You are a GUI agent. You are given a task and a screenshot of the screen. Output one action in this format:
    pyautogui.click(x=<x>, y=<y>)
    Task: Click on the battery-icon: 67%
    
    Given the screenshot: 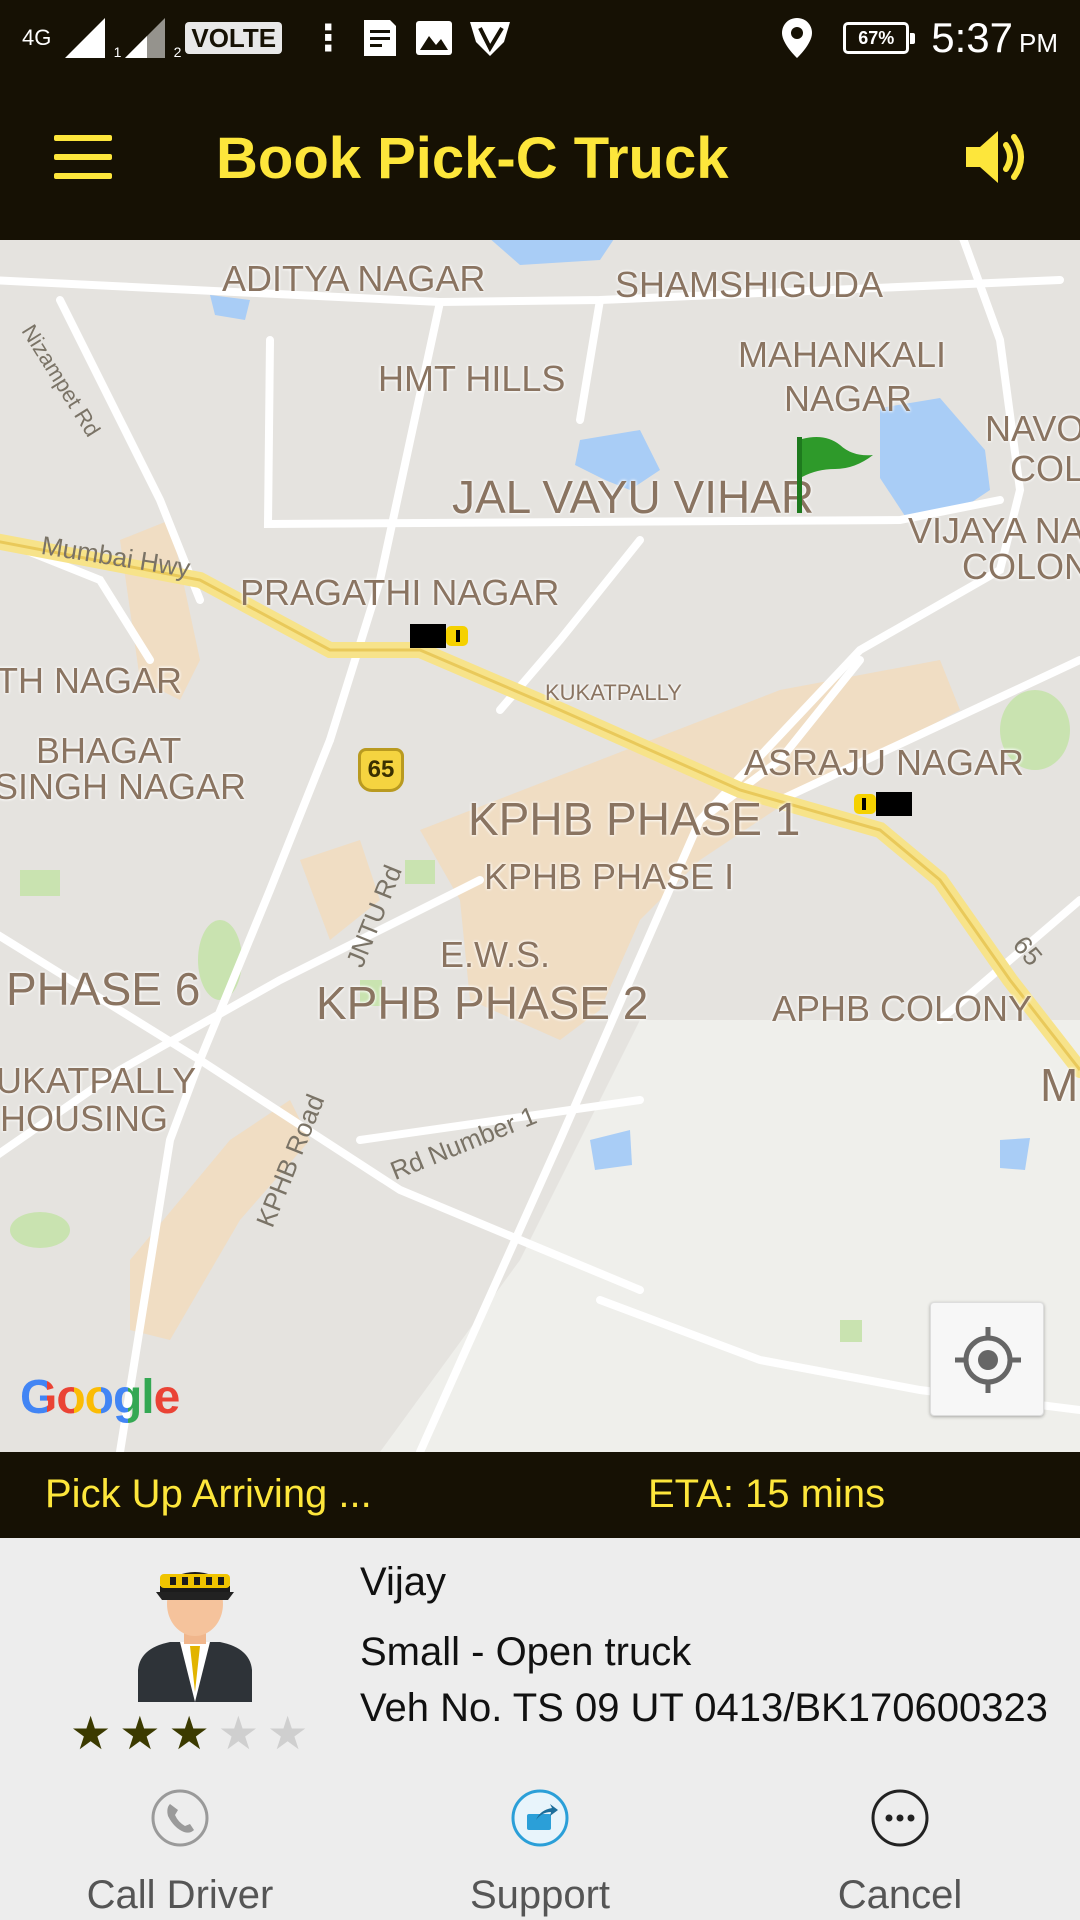 What is the action you would take?
    pyautogui.click(x=879, y=38)
    